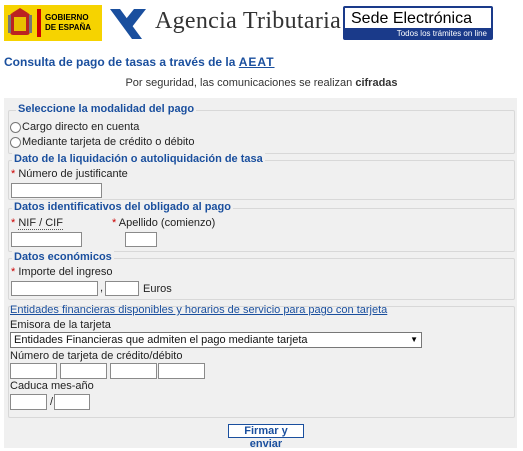  Describe the element at coordinates (121, 62) in the screenshot. I see `page-title-text: Consulta de pago de tasas a través de la` at that location.